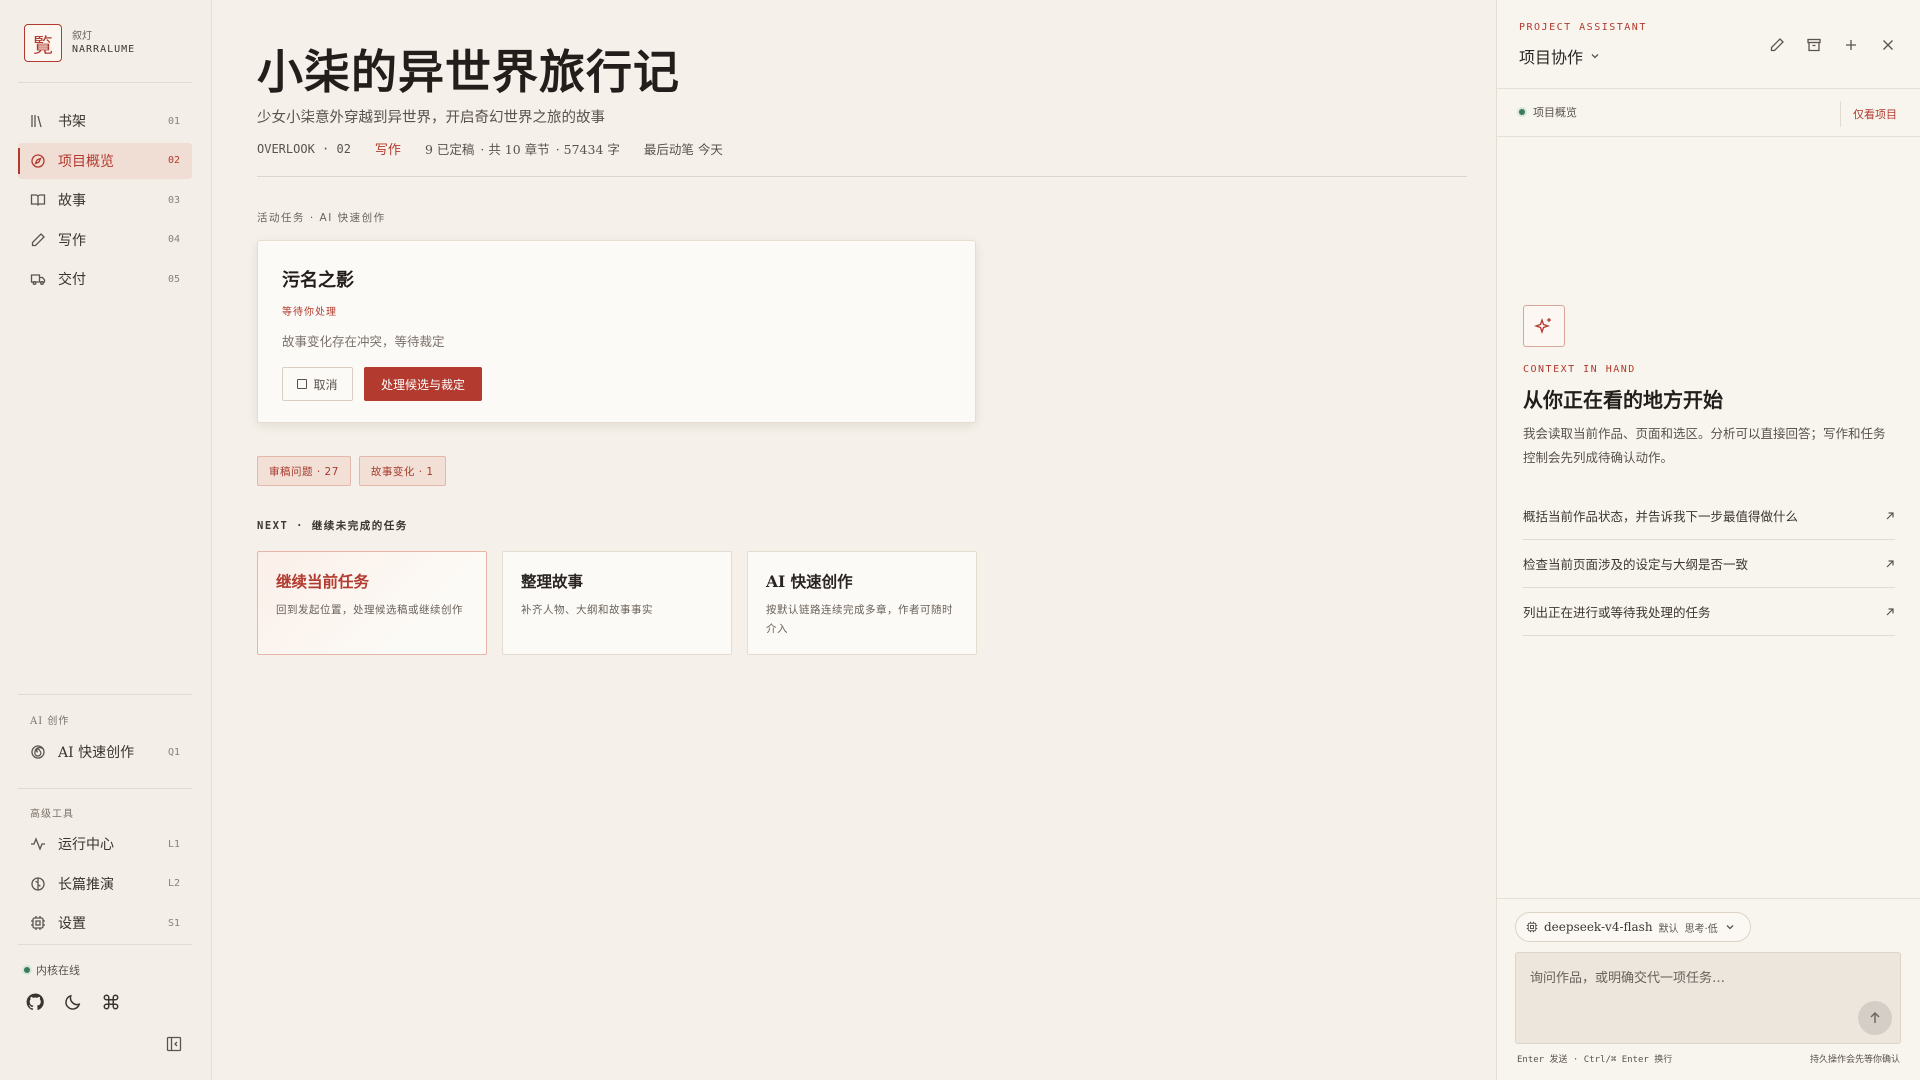 This screenshot has width=1920, height=1080. What do you see at coordinates (173, 883) in the screenshot?
I see `sidebar-item-code: L2` at bounding box center [173, 883].